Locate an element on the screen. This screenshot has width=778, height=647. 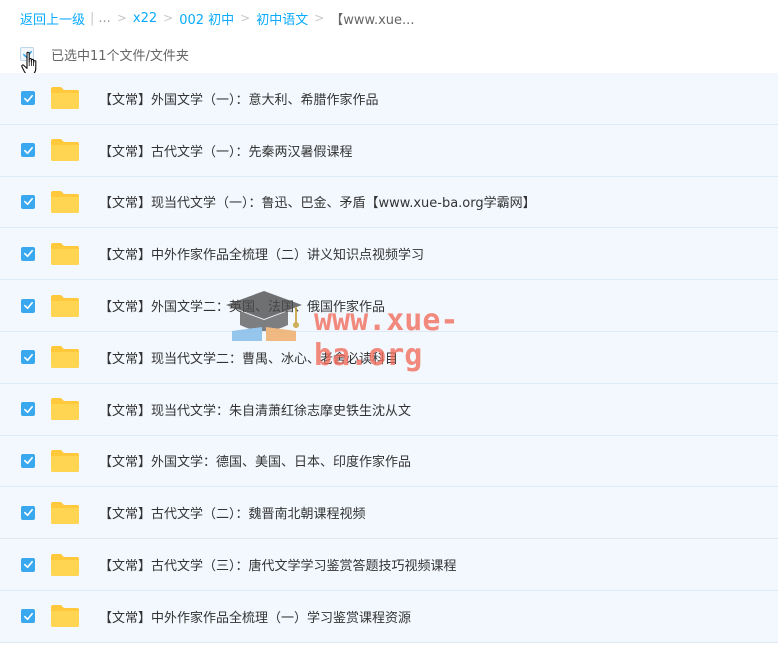
file-row: 【文常】外国文学二：英国、法国、俄国作家作品 is located at coordinates (389, 306).